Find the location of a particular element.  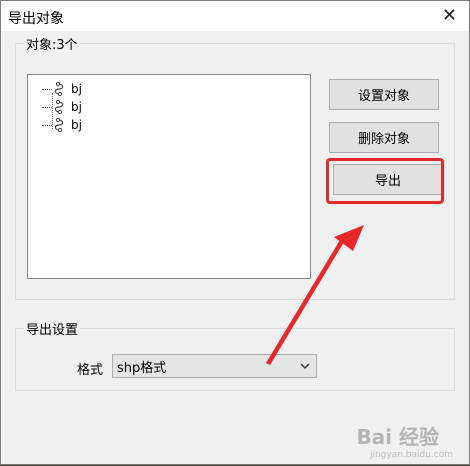

objects-group-legend: 对象:3个 is located at coordinates (52, 45).